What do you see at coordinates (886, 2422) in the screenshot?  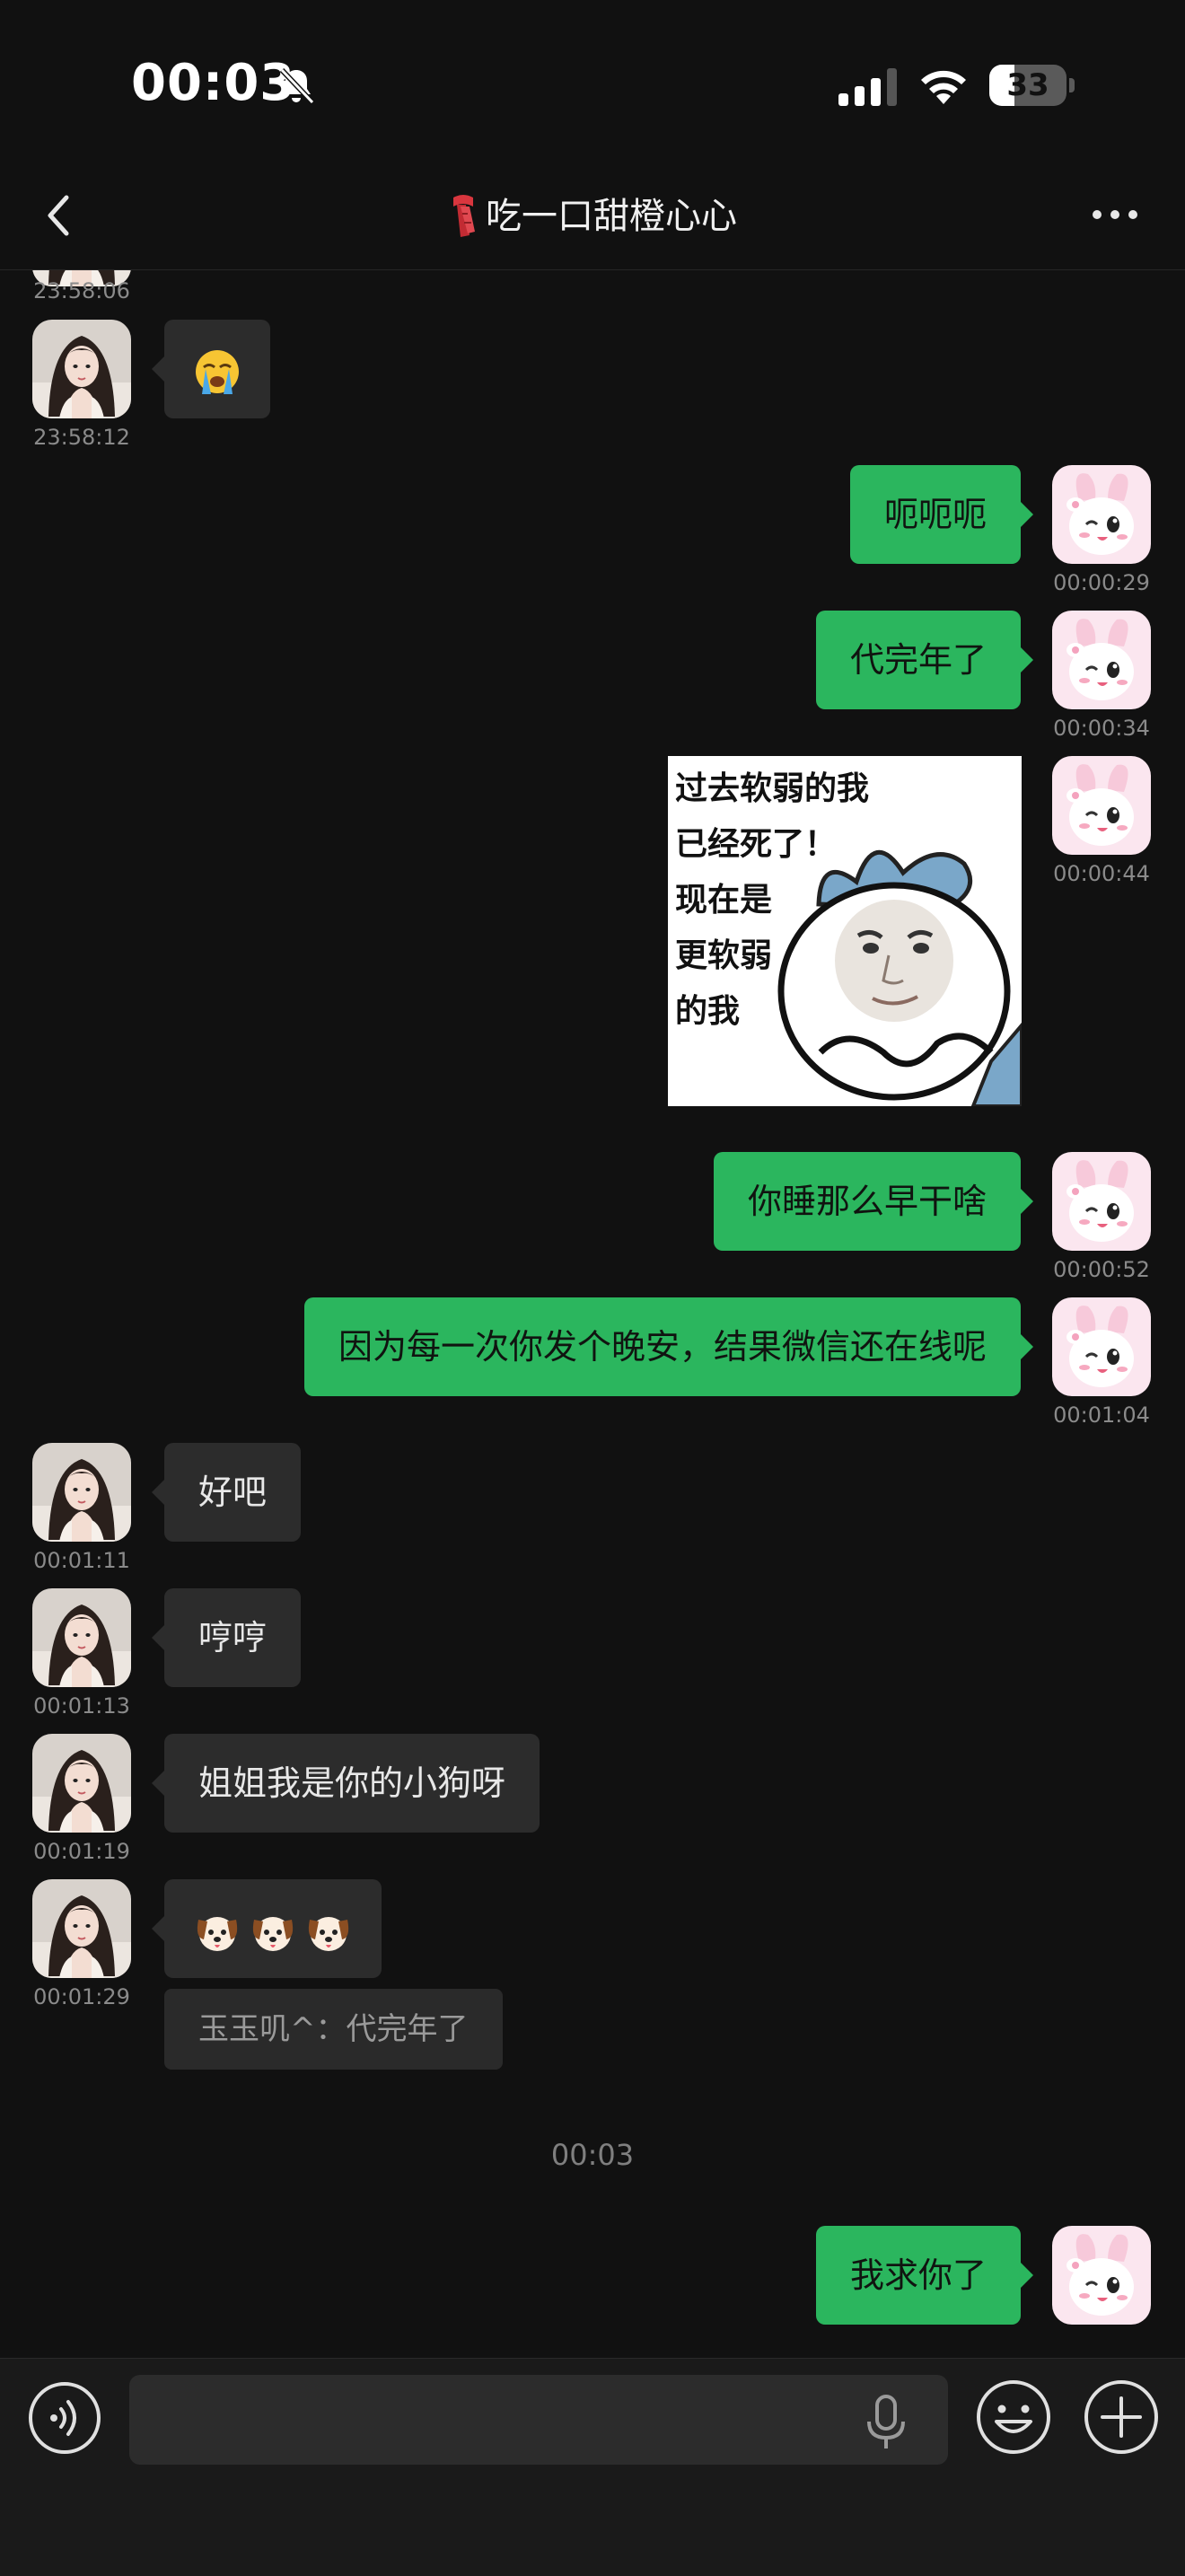 I see `microphone-icon` at bounding box center [886, 2422].